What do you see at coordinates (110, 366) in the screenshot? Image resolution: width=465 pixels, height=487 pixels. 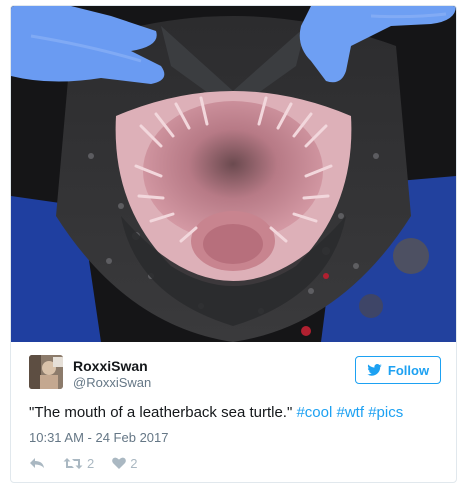 I see `display-name: RoxxiSwan` at bounding box center [110, 366].